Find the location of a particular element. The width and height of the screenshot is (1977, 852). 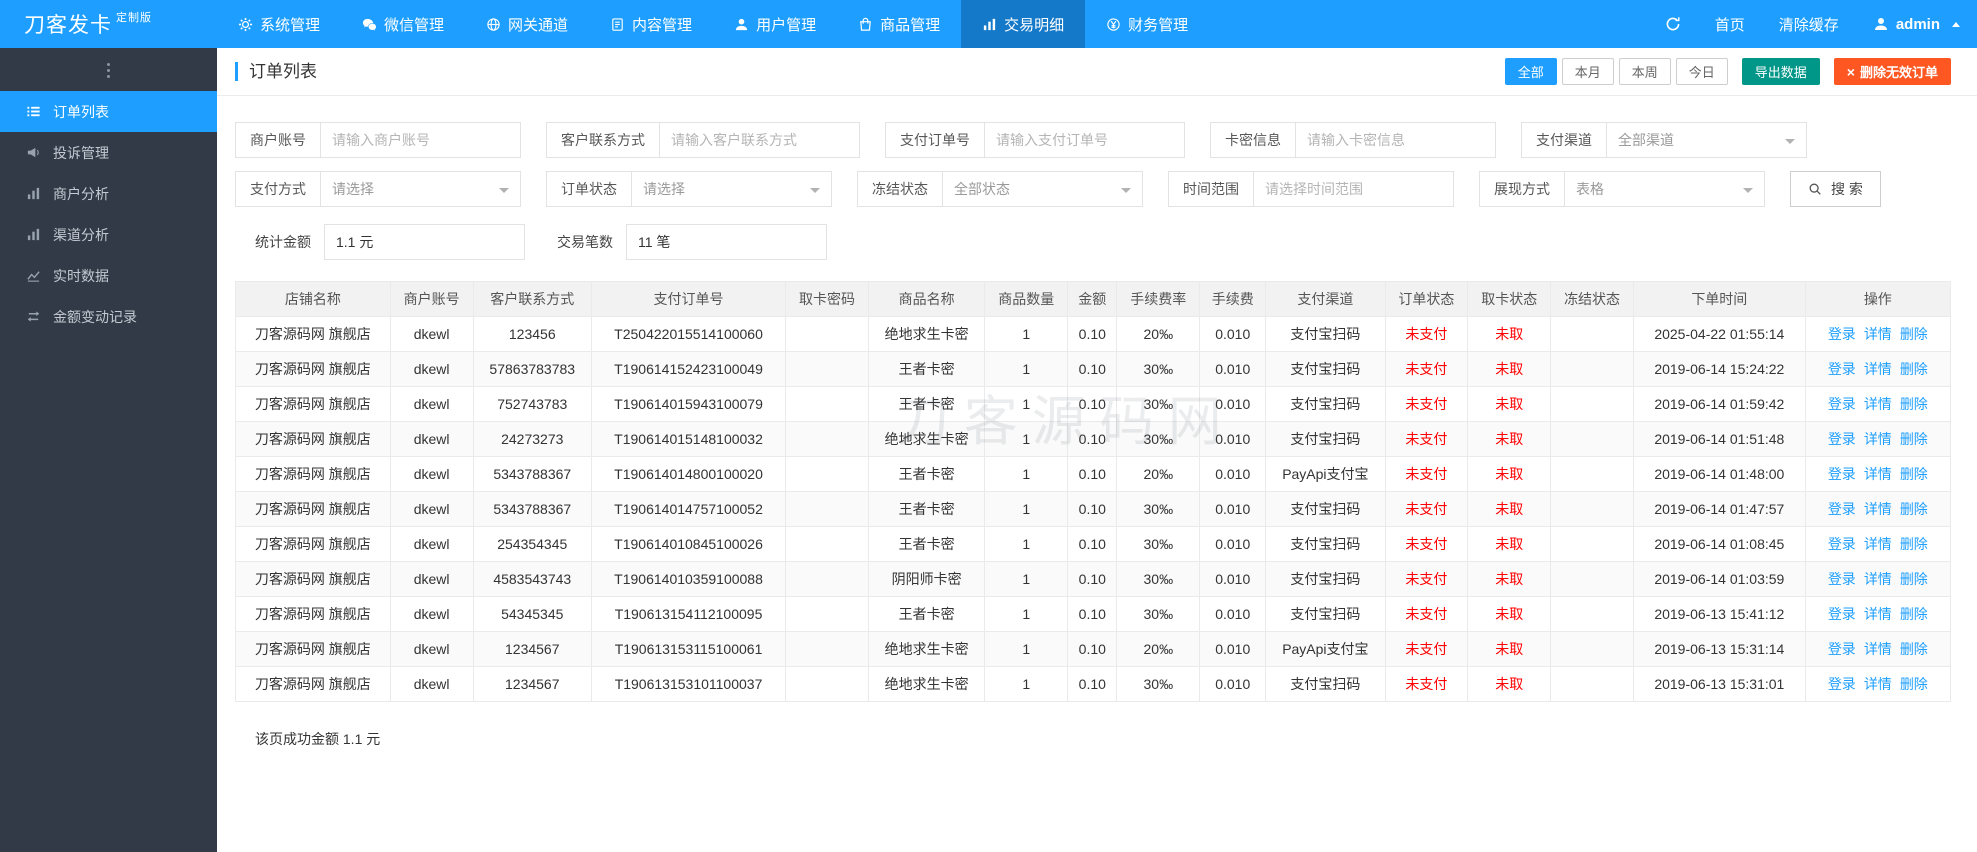

export-button: 导出数据 is located at coordinates (1780, 71).